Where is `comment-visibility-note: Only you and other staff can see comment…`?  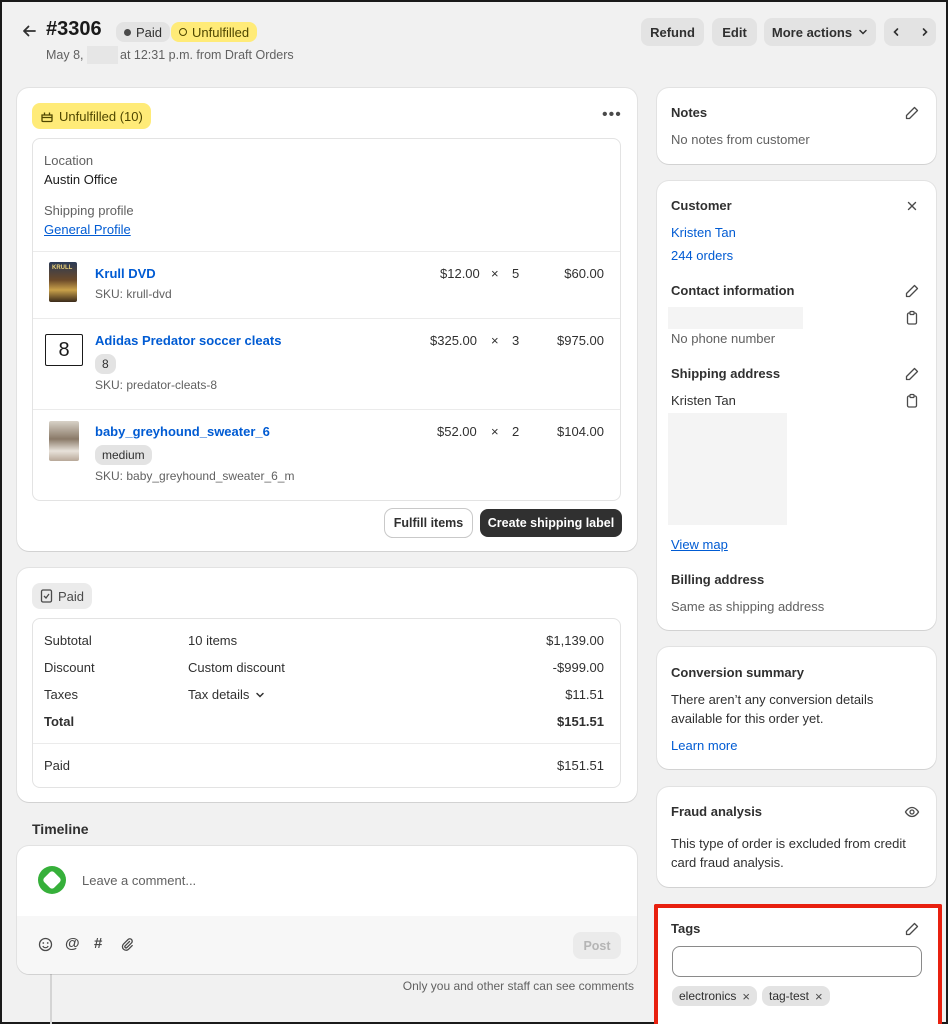
comment-visibility-note: Only you and other staff can see comment… is located at coordinates (518, 986).